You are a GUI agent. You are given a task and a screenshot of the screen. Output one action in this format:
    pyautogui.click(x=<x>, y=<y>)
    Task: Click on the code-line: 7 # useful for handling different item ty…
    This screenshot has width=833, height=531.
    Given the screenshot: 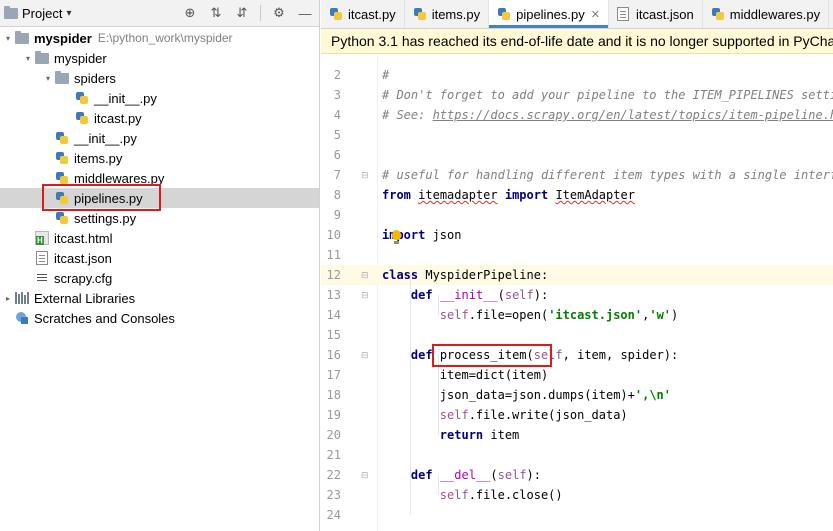 What is the action you would take?
    pyautogui.click(x=577, y=175)
    